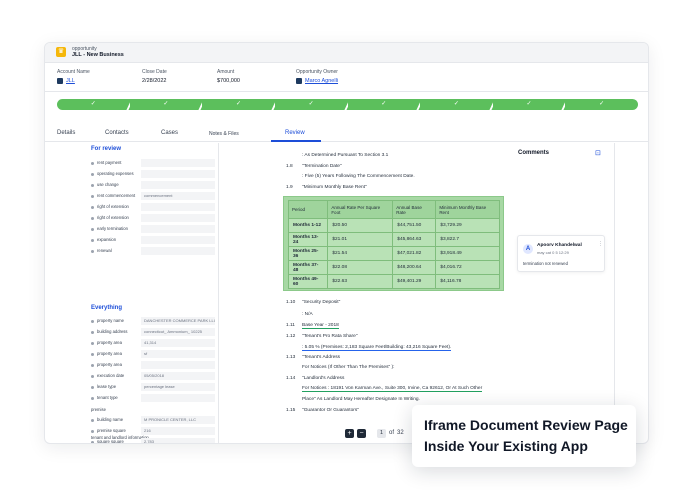 This screenshot has height=497, width=694. I want to click on field-value: connecticut_ Ammonium_ 10225, so click(178, 332).